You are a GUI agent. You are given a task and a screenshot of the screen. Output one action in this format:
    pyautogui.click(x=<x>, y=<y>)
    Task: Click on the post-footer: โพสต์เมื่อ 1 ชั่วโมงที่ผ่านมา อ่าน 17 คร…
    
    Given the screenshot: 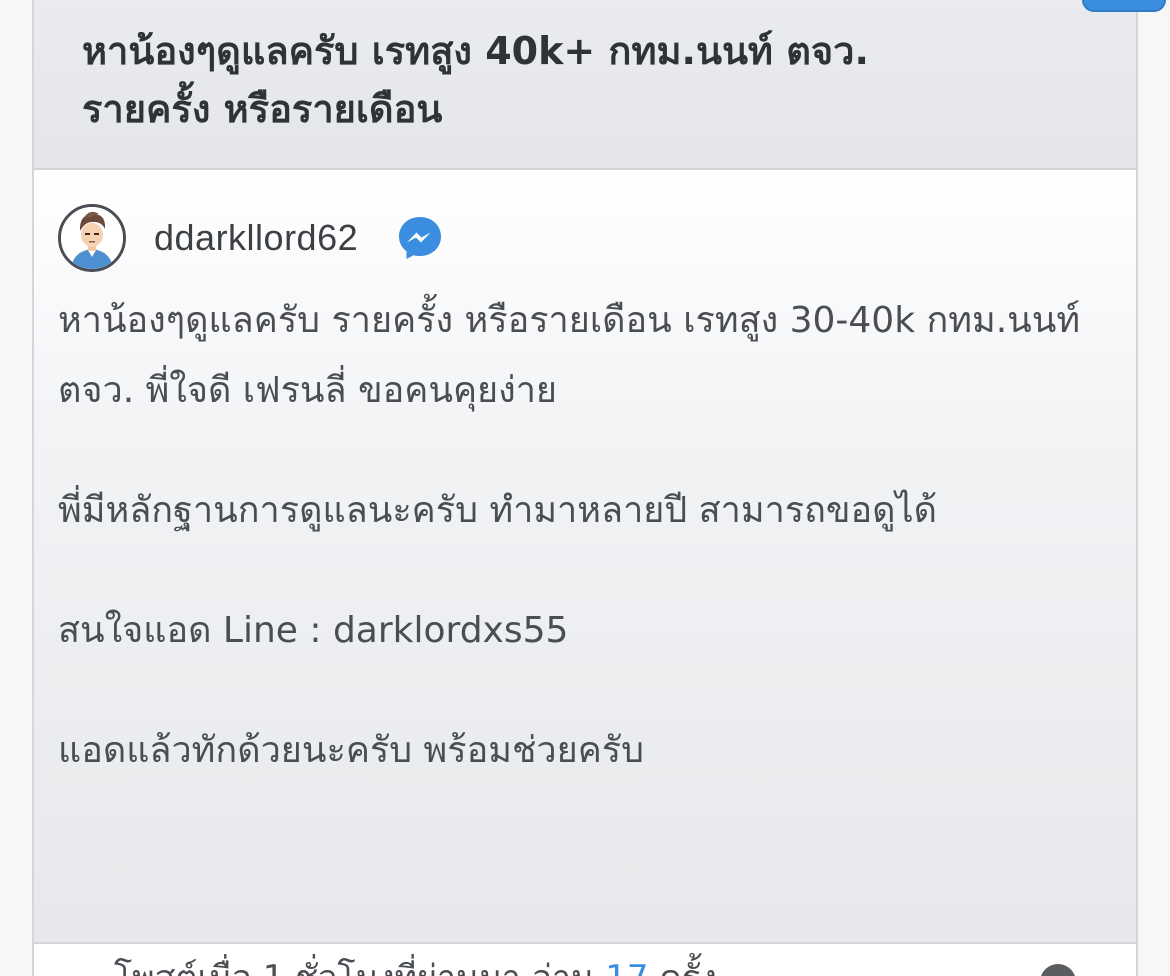 What is the action you would take?
    pyautogui.click(x=585, y=960)
    